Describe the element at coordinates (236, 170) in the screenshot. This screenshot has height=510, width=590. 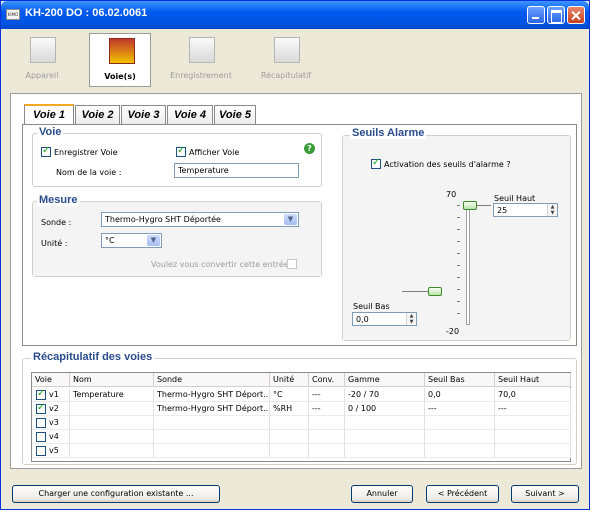
I see `channel-name-input: Temperature` at that location.